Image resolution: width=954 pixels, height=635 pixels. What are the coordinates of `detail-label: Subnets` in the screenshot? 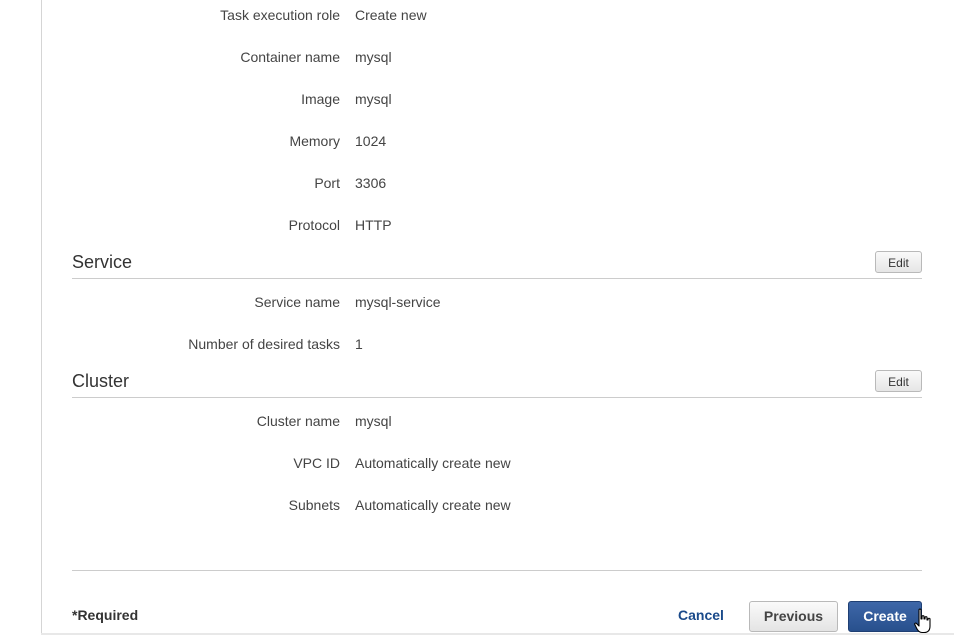 It's located at (314, 505).